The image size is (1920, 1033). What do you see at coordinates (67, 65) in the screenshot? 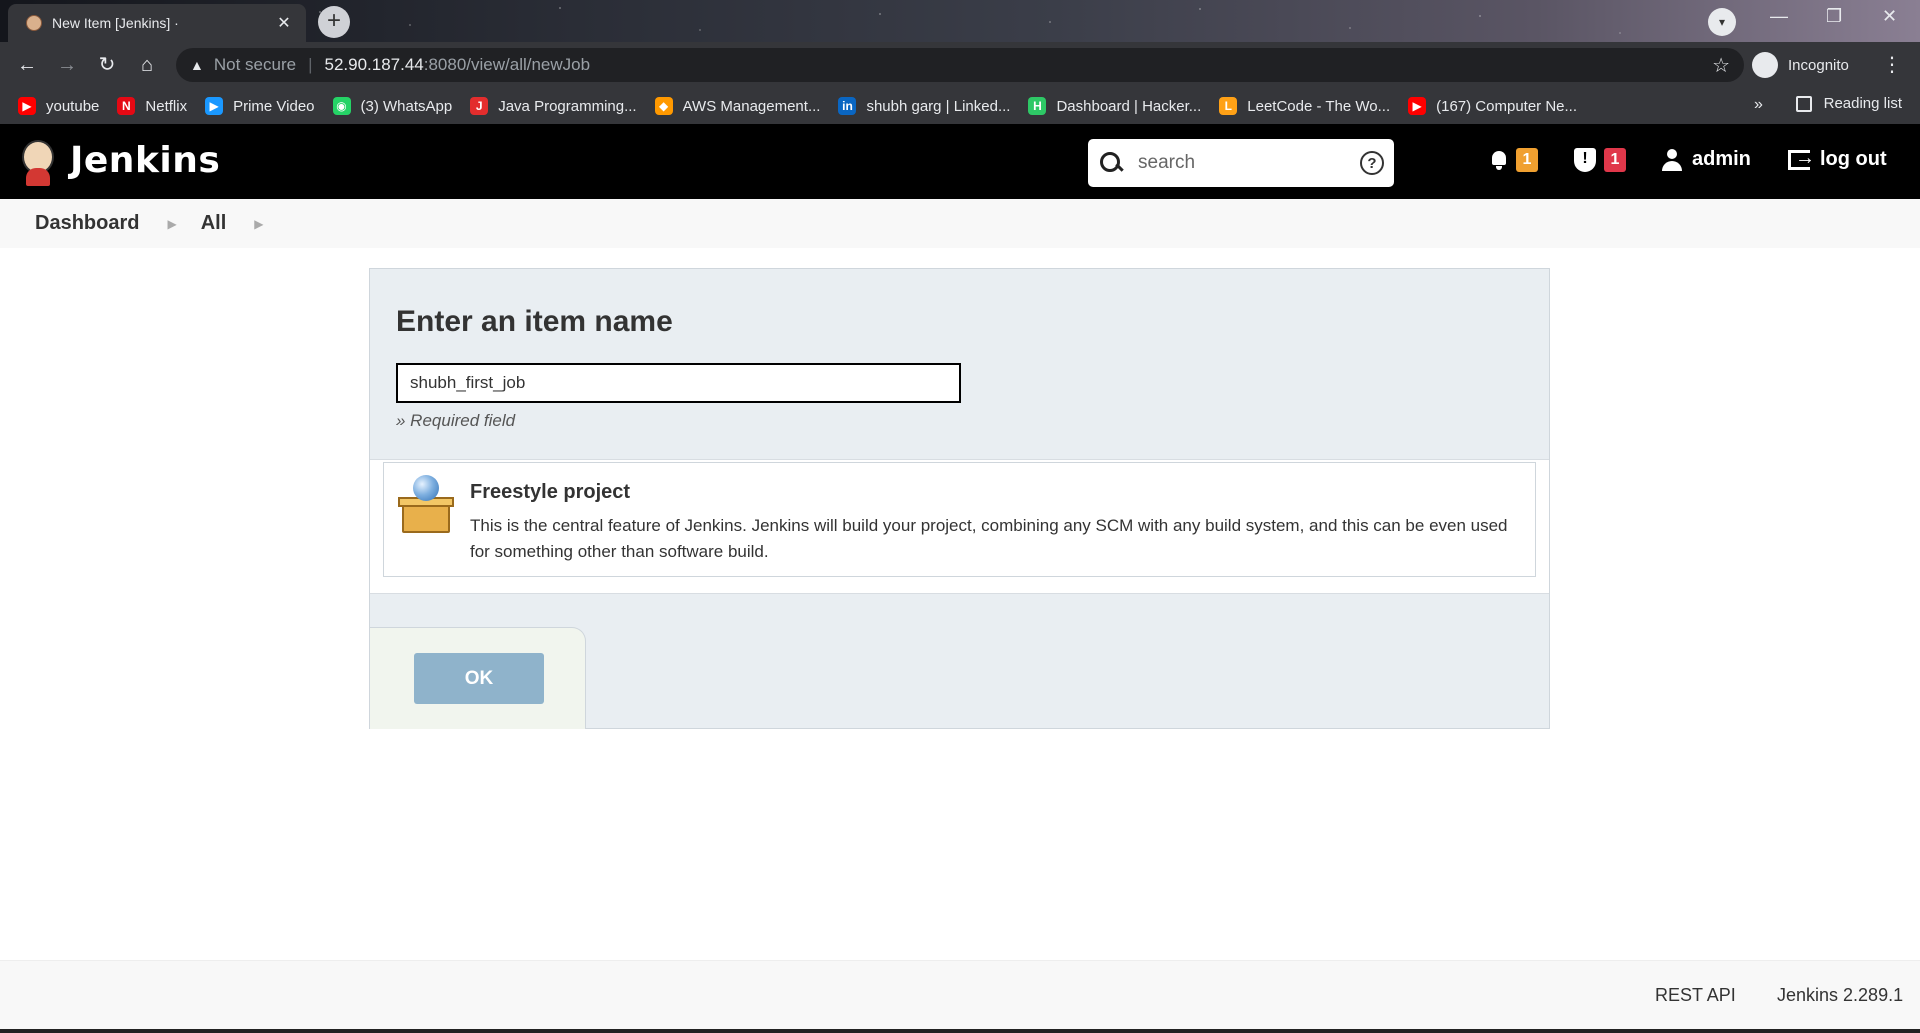
I see `forward-icon: →` at bounding box center [67, 65].